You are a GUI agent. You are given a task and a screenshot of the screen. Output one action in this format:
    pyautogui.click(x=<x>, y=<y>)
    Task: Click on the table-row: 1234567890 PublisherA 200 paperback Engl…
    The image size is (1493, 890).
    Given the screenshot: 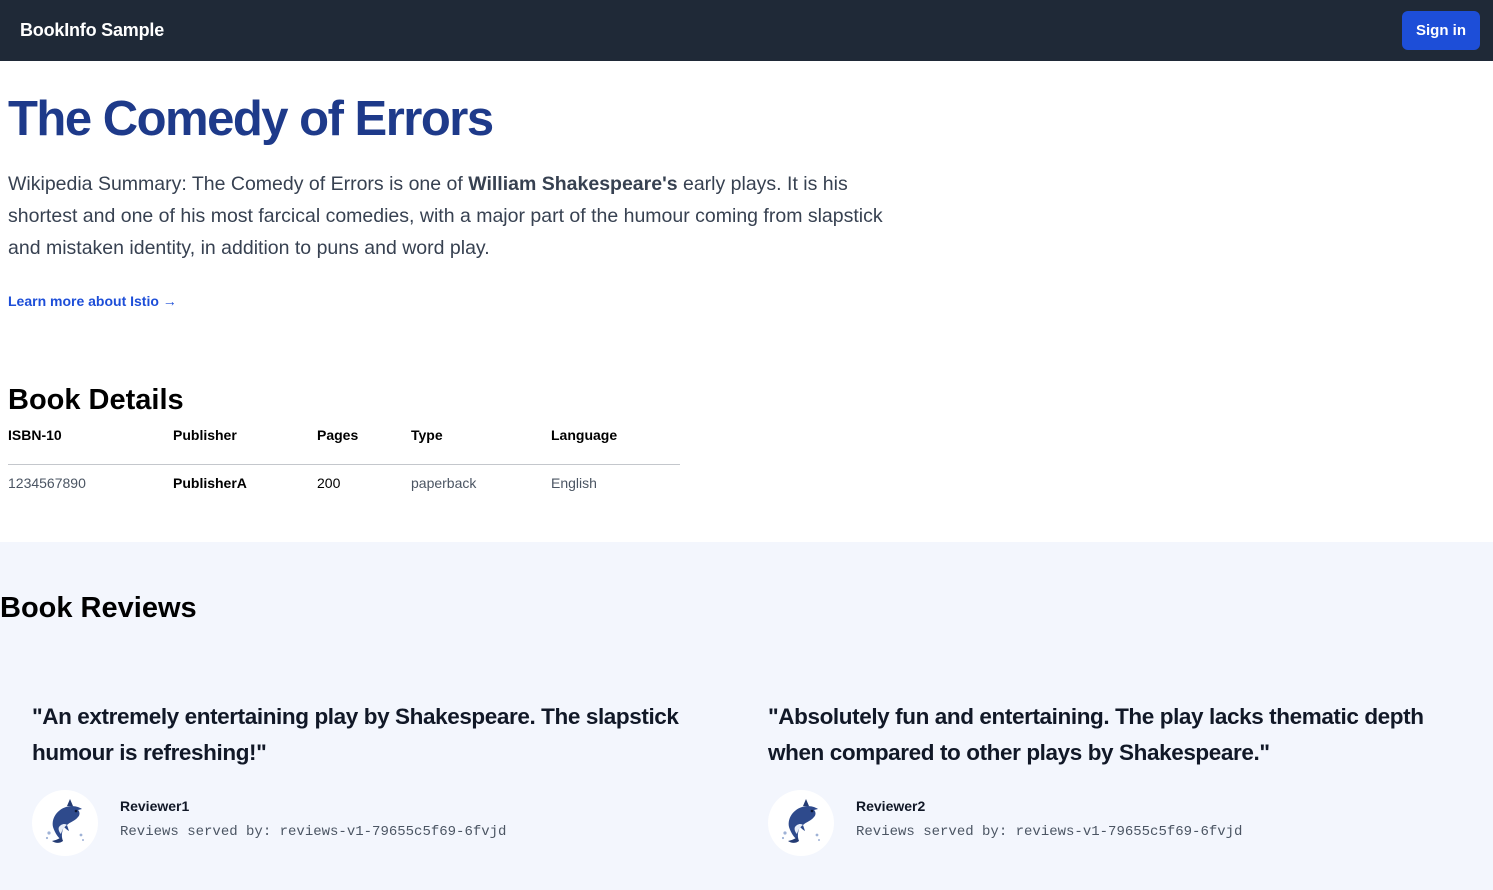 What is the action you would take?
    pyautogui.click(x=344, y=483)
    